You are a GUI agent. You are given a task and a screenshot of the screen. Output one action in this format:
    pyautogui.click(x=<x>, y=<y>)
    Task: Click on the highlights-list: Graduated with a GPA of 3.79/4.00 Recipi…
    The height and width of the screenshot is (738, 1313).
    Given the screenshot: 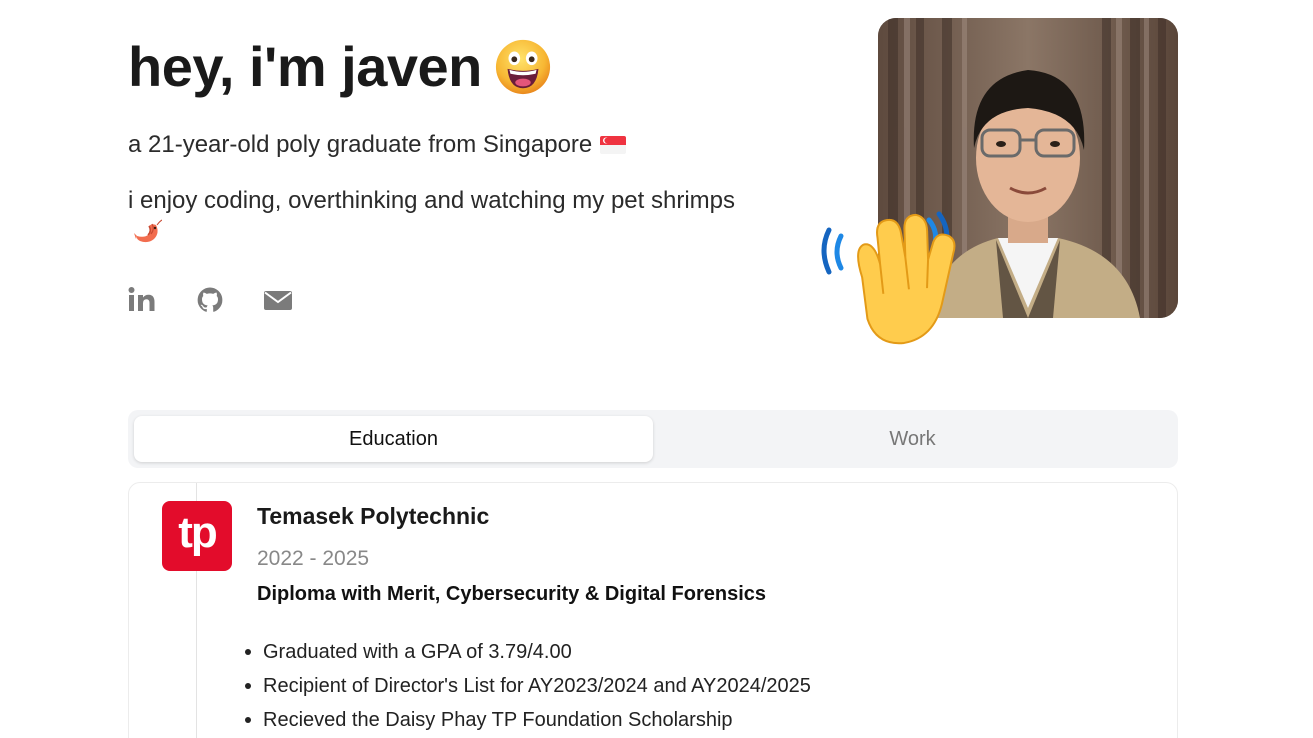 What is the action you would take?
    pyautogui.click(x=528, y=686)
    